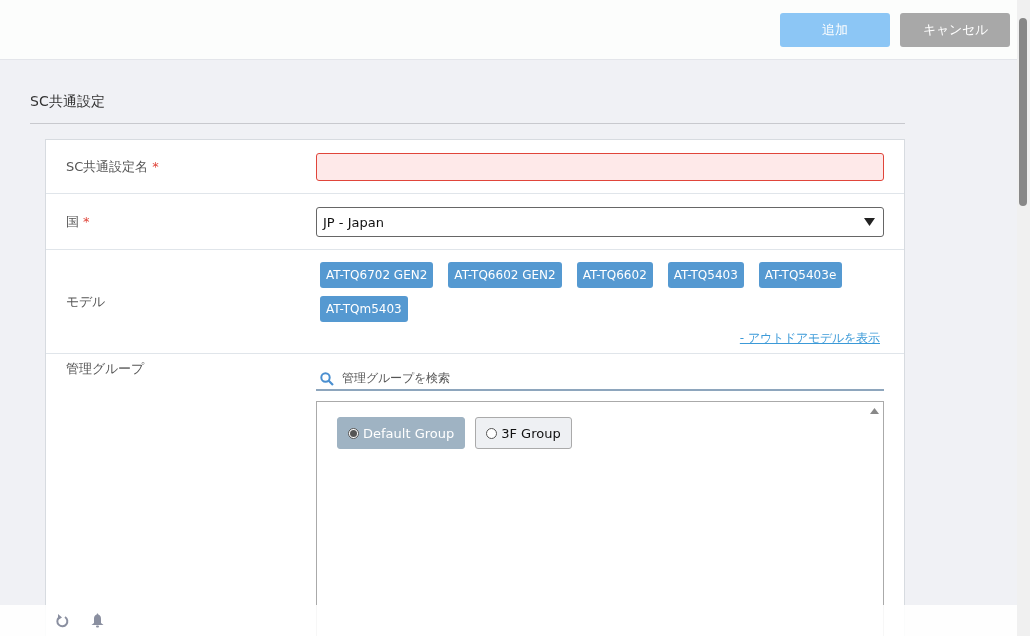  Describe the element at coordinates (105, 368) in the screenshot. I see `field-label: 管理グループ` at that location.